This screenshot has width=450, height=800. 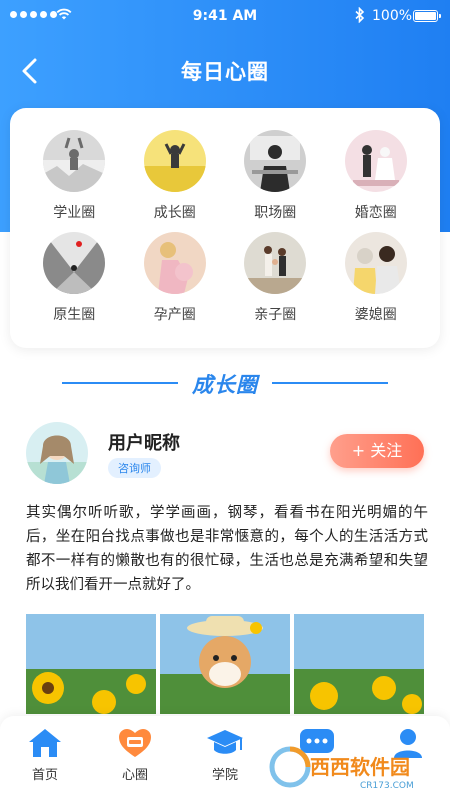 I want to click on circle-label: 婚恋圈, so click(x=375, y=213).